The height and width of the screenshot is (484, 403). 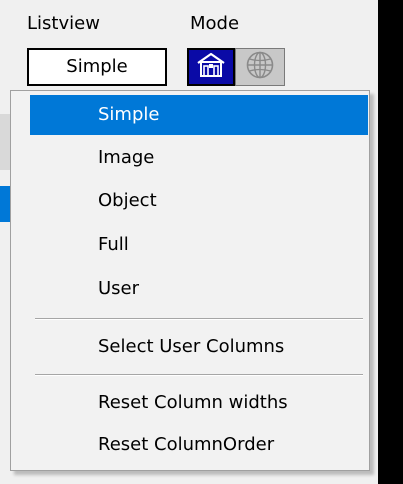 I want to click on listview-label: Listview, so click(x=63, y=23).